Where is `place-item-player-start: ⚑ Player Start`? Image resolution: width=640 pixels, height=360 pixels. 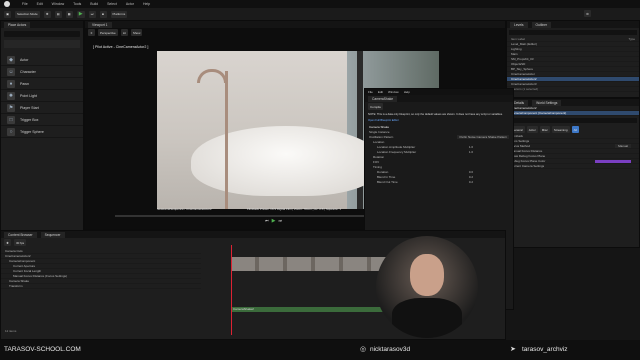 place-item-player-start: ⚑ Player Start is located at coordinates (42, 108).